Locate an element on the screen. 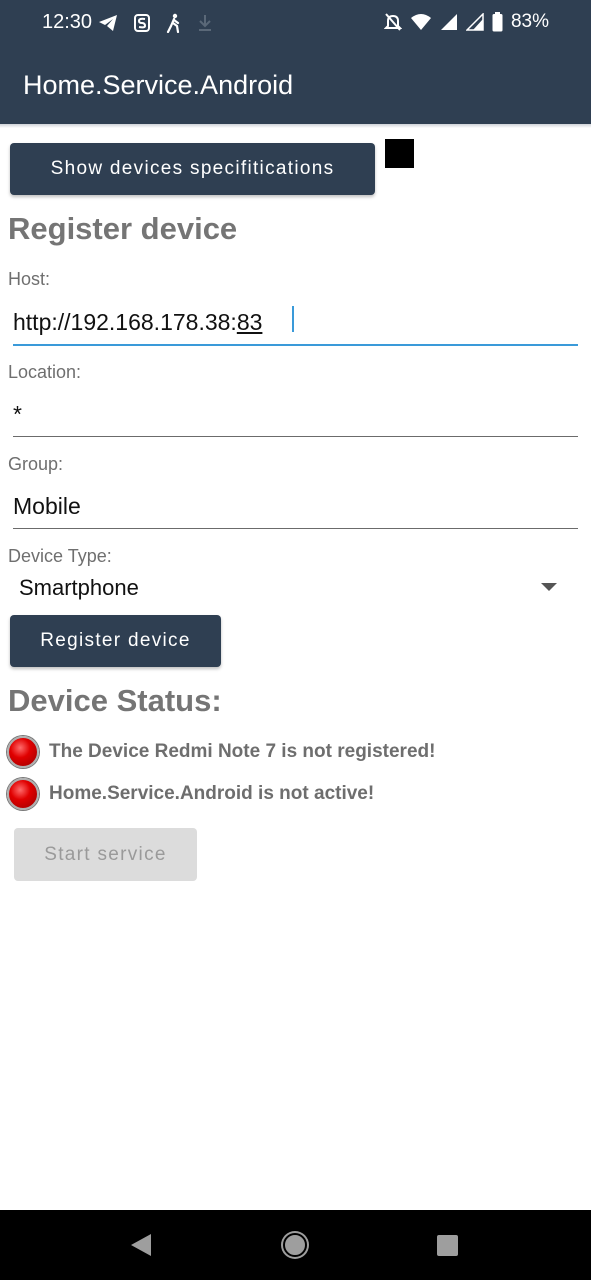 Image resolution: width=591 pixels, height=1280 pixels. battery-icon is located at coordinates (497, 22).